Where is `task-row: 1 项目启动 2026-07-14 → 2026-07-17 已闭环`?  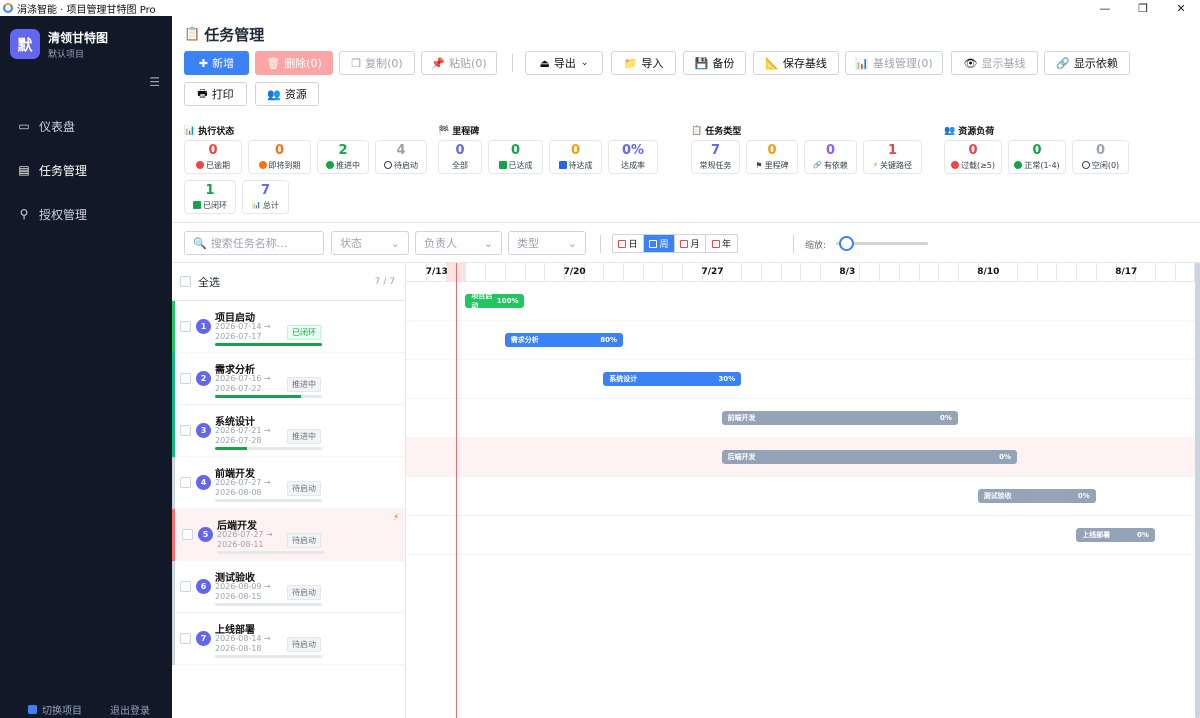
task-row: 1 项目启动 2026-07-14 → 2026-07-17 已闭环 is located at coordinates (288, 327).